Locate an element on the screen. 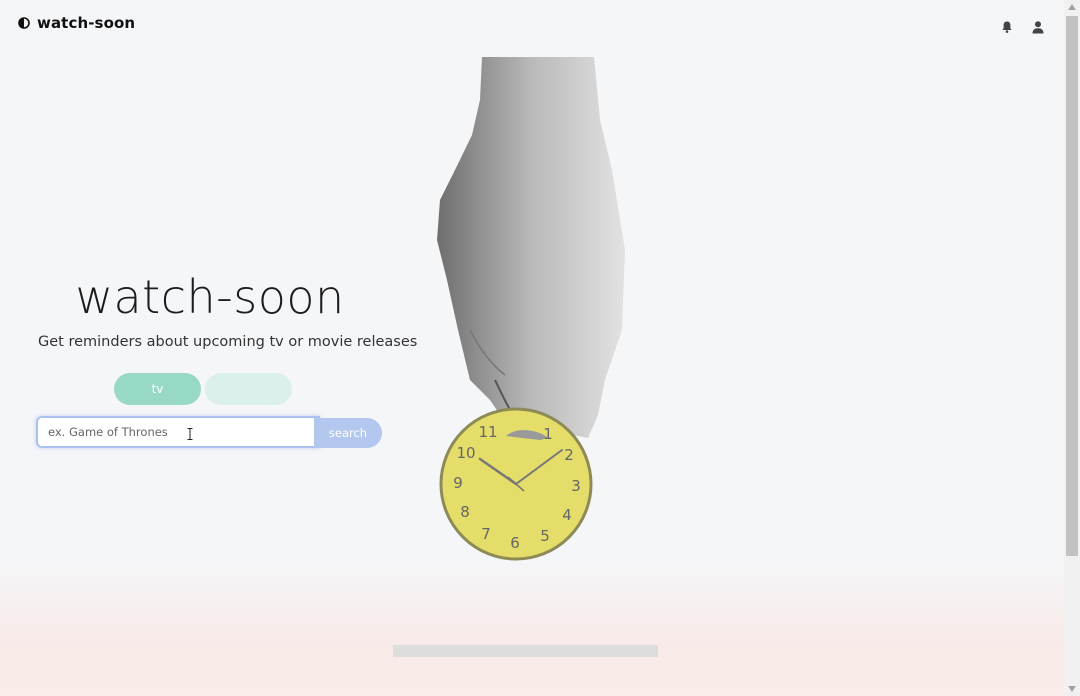 The height and width of the screenshot is (696, 1080). clock-number: 9 is located at coordinates (458, 483).